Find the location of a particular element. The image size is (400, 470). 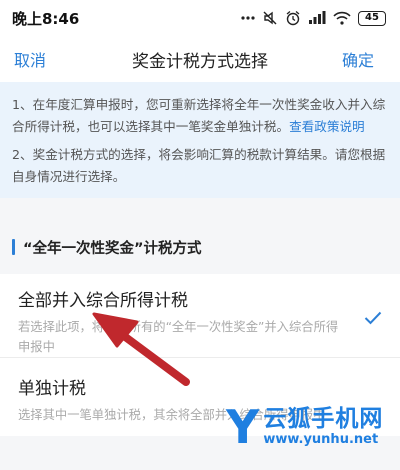

watermark-logo: Y 云狐手机网 www.yunhu.net is located at coordinates (304, 427).